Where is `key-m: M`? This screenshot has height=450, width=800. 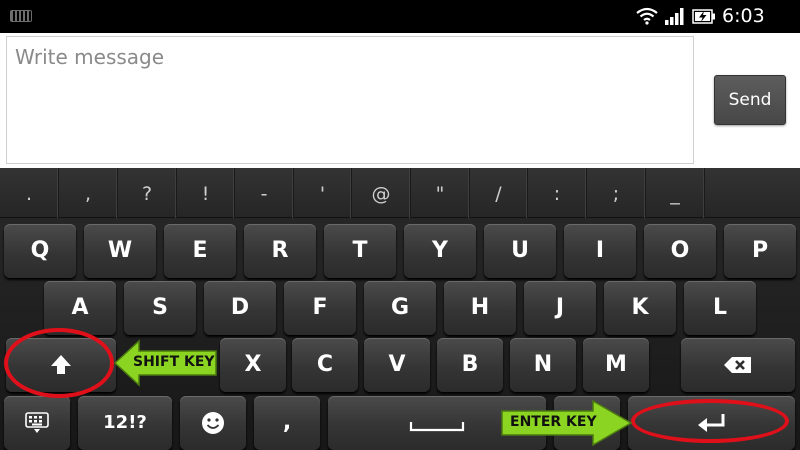 key-m: M is located at coordinates (616, 365).